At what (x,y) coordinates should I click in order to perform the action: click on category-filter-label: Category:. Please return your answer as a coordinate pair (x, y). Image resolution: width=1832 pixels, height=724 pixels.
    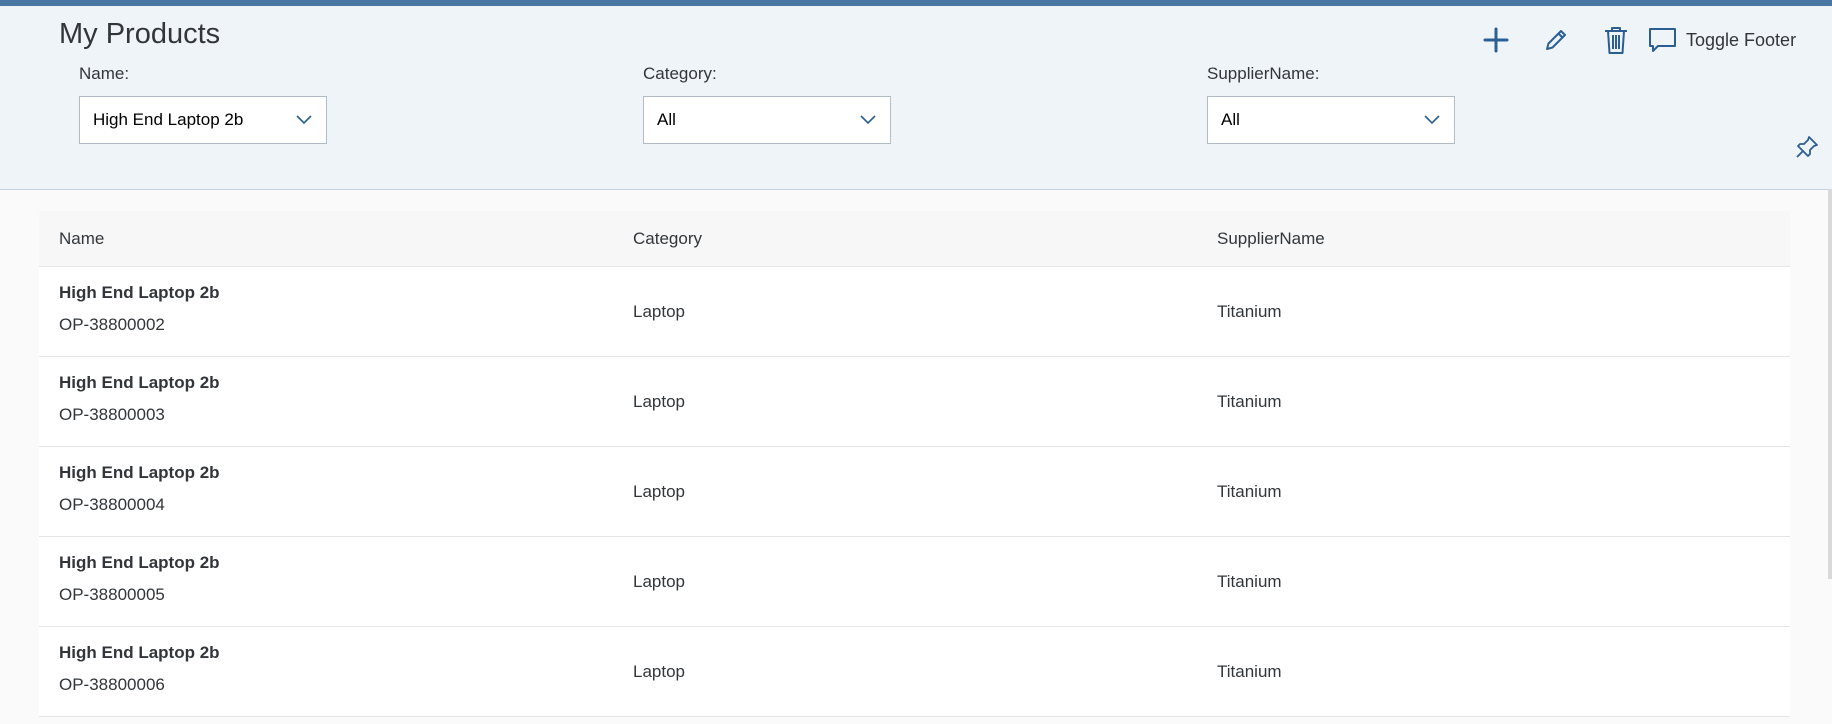
    Looking at the image, I should click on (680, 73).